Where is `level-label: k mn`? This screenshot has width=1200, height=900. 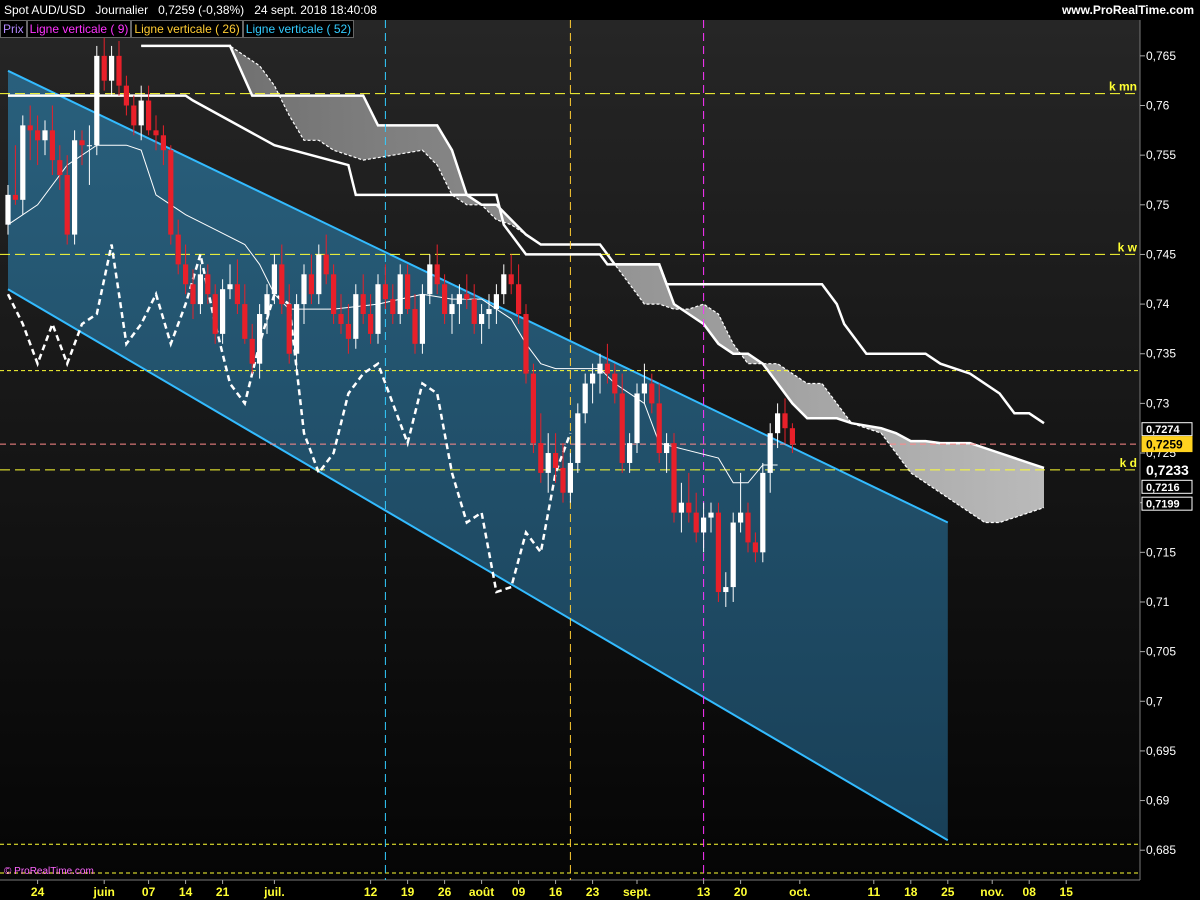 level-label: k mn is located at coordinates (1123, 87).